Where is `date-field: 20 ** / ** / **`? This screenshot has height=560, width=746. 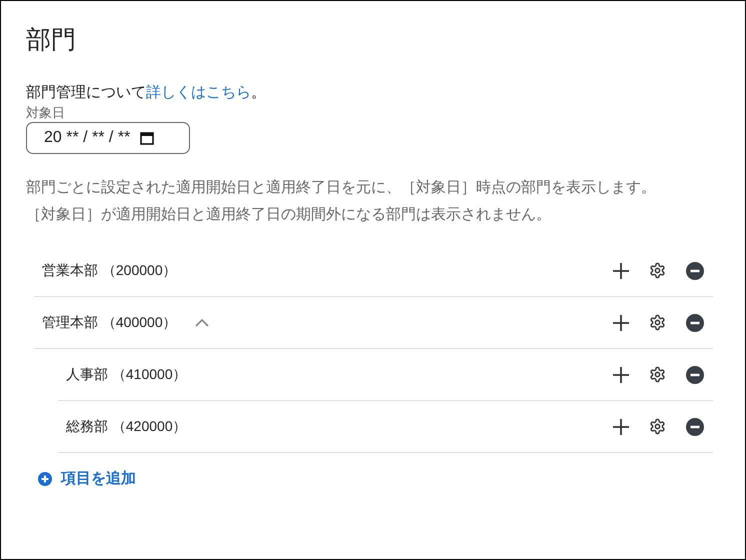 date-field: 20 ** / ** / ** is located at coordinates (108, 138).